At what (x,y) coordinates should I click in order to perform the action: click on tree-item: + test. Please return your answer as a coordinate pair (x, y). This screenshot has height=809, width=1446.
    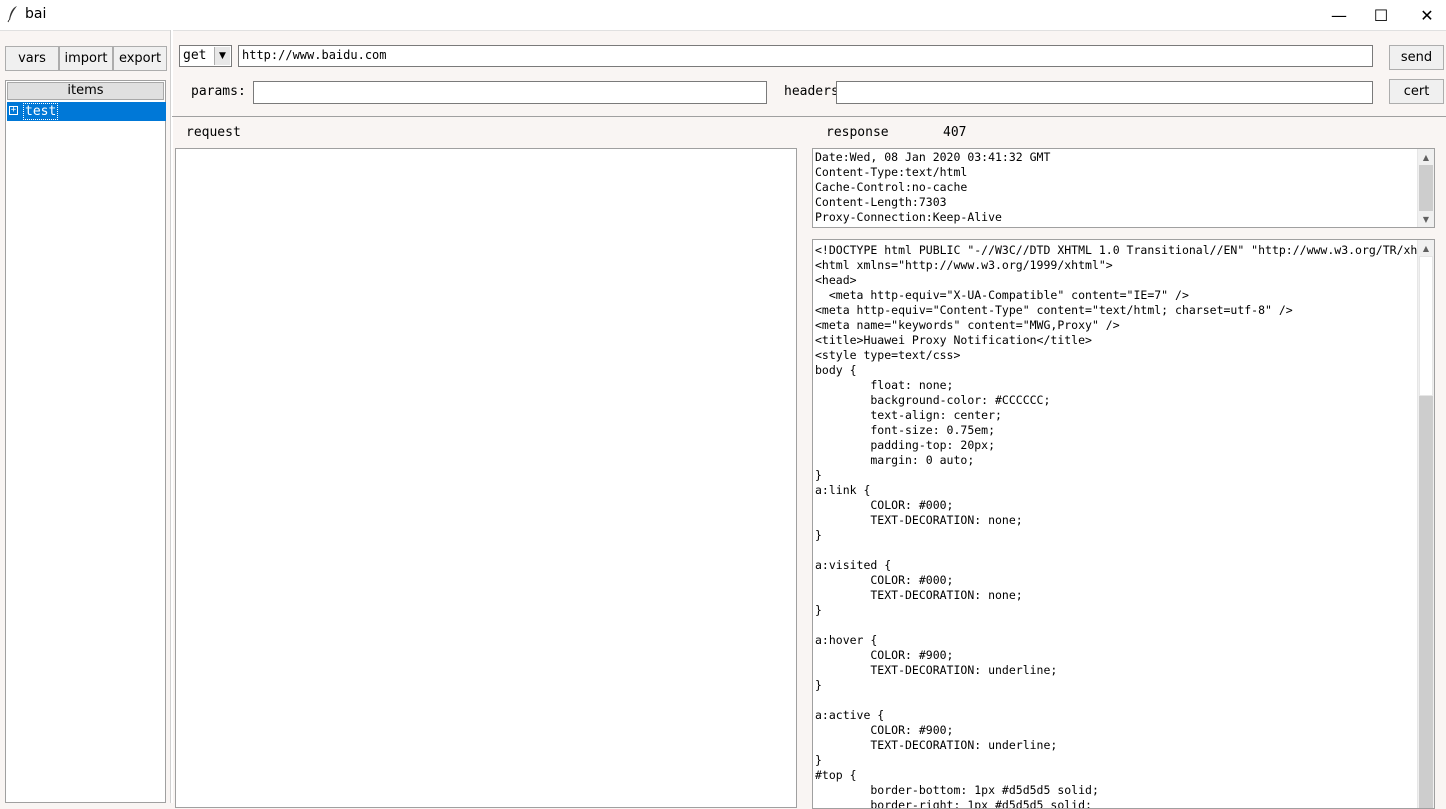
    Looking at the image, I should click on (86, 111).